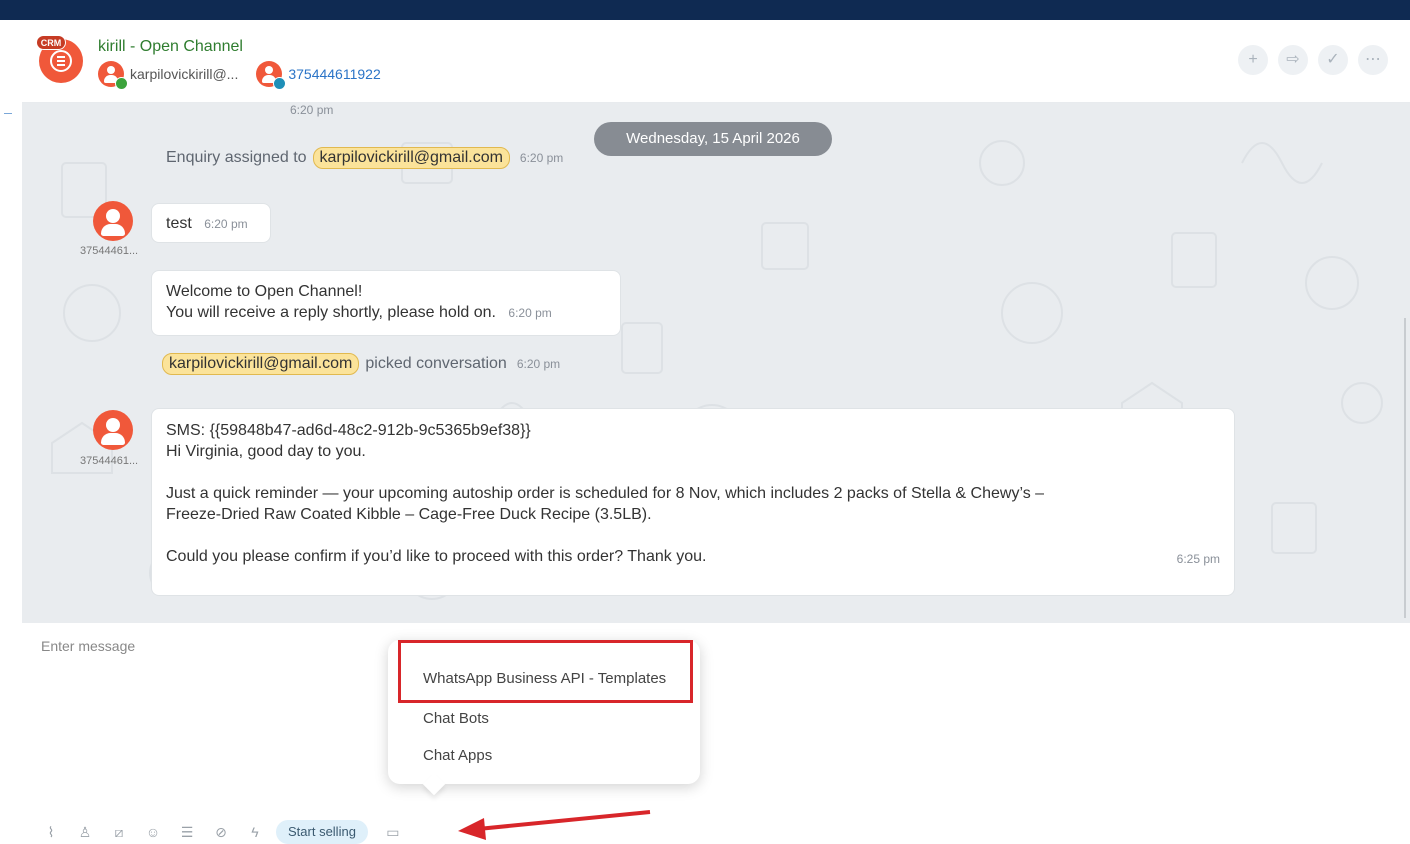 The width and height of the screenshot is (1410, 844). What do you see at coordinates (1253, 60) in the screenshot?
I see `plus-icon: +` at bounding box center [1253, 60].